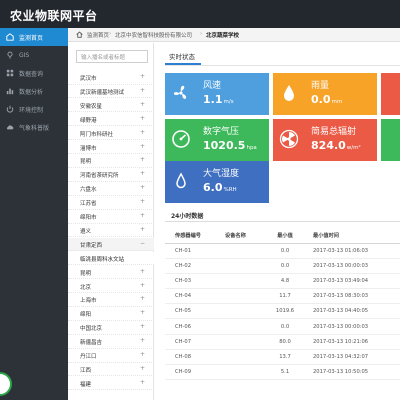  What do you see at coordinates (111, 328) in the screenshot?
I see `tree-item: 中国北京 +` at bounding box center [111, 328].